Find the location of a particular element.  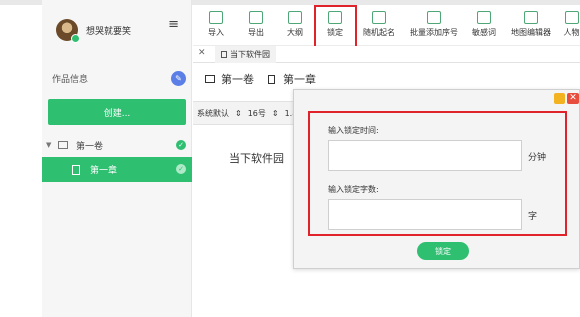

lock-words-input is located at coordinates (425, 214).